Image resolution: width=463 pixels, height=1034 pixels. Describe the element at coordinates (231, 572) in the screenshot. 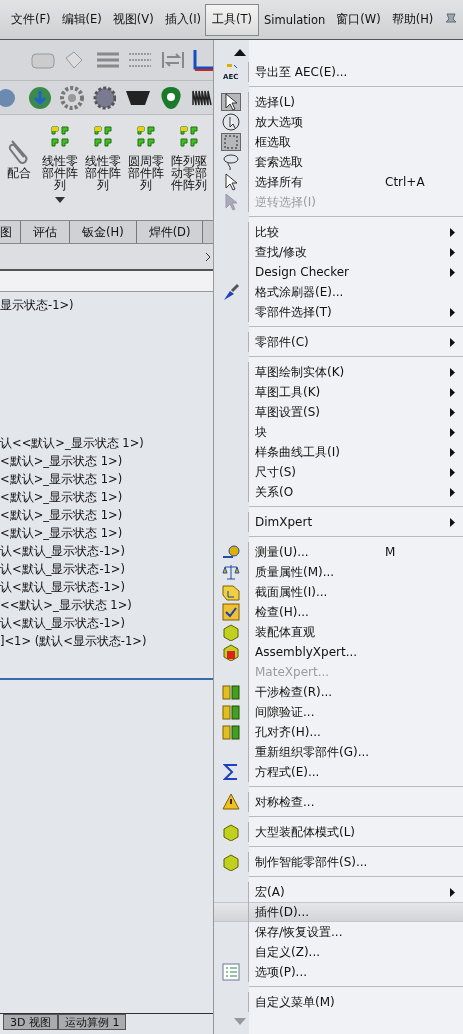

I see `scale-icon` at that location.